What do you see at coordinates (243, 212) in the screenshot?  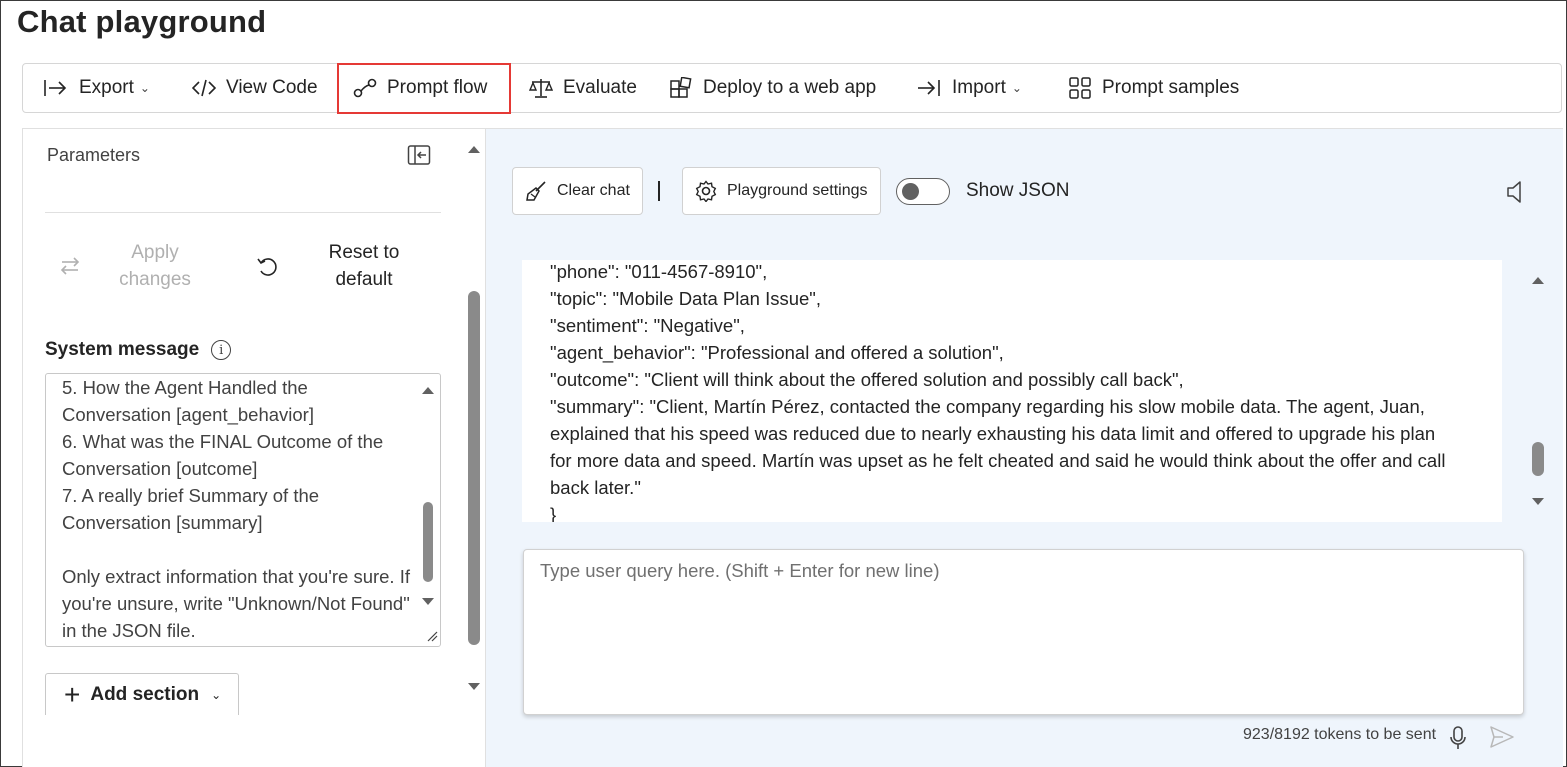 I see `divider` at bounding box center [243, 212].